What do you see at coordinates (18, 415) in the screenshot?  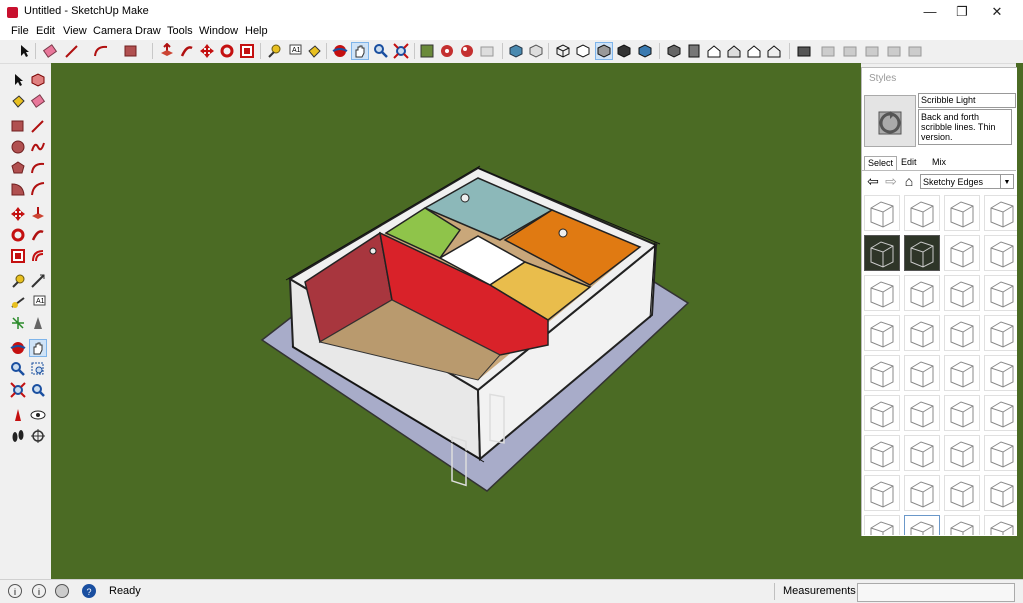 I see `position-camera-tool-icon` at bounding box center [18, 415].